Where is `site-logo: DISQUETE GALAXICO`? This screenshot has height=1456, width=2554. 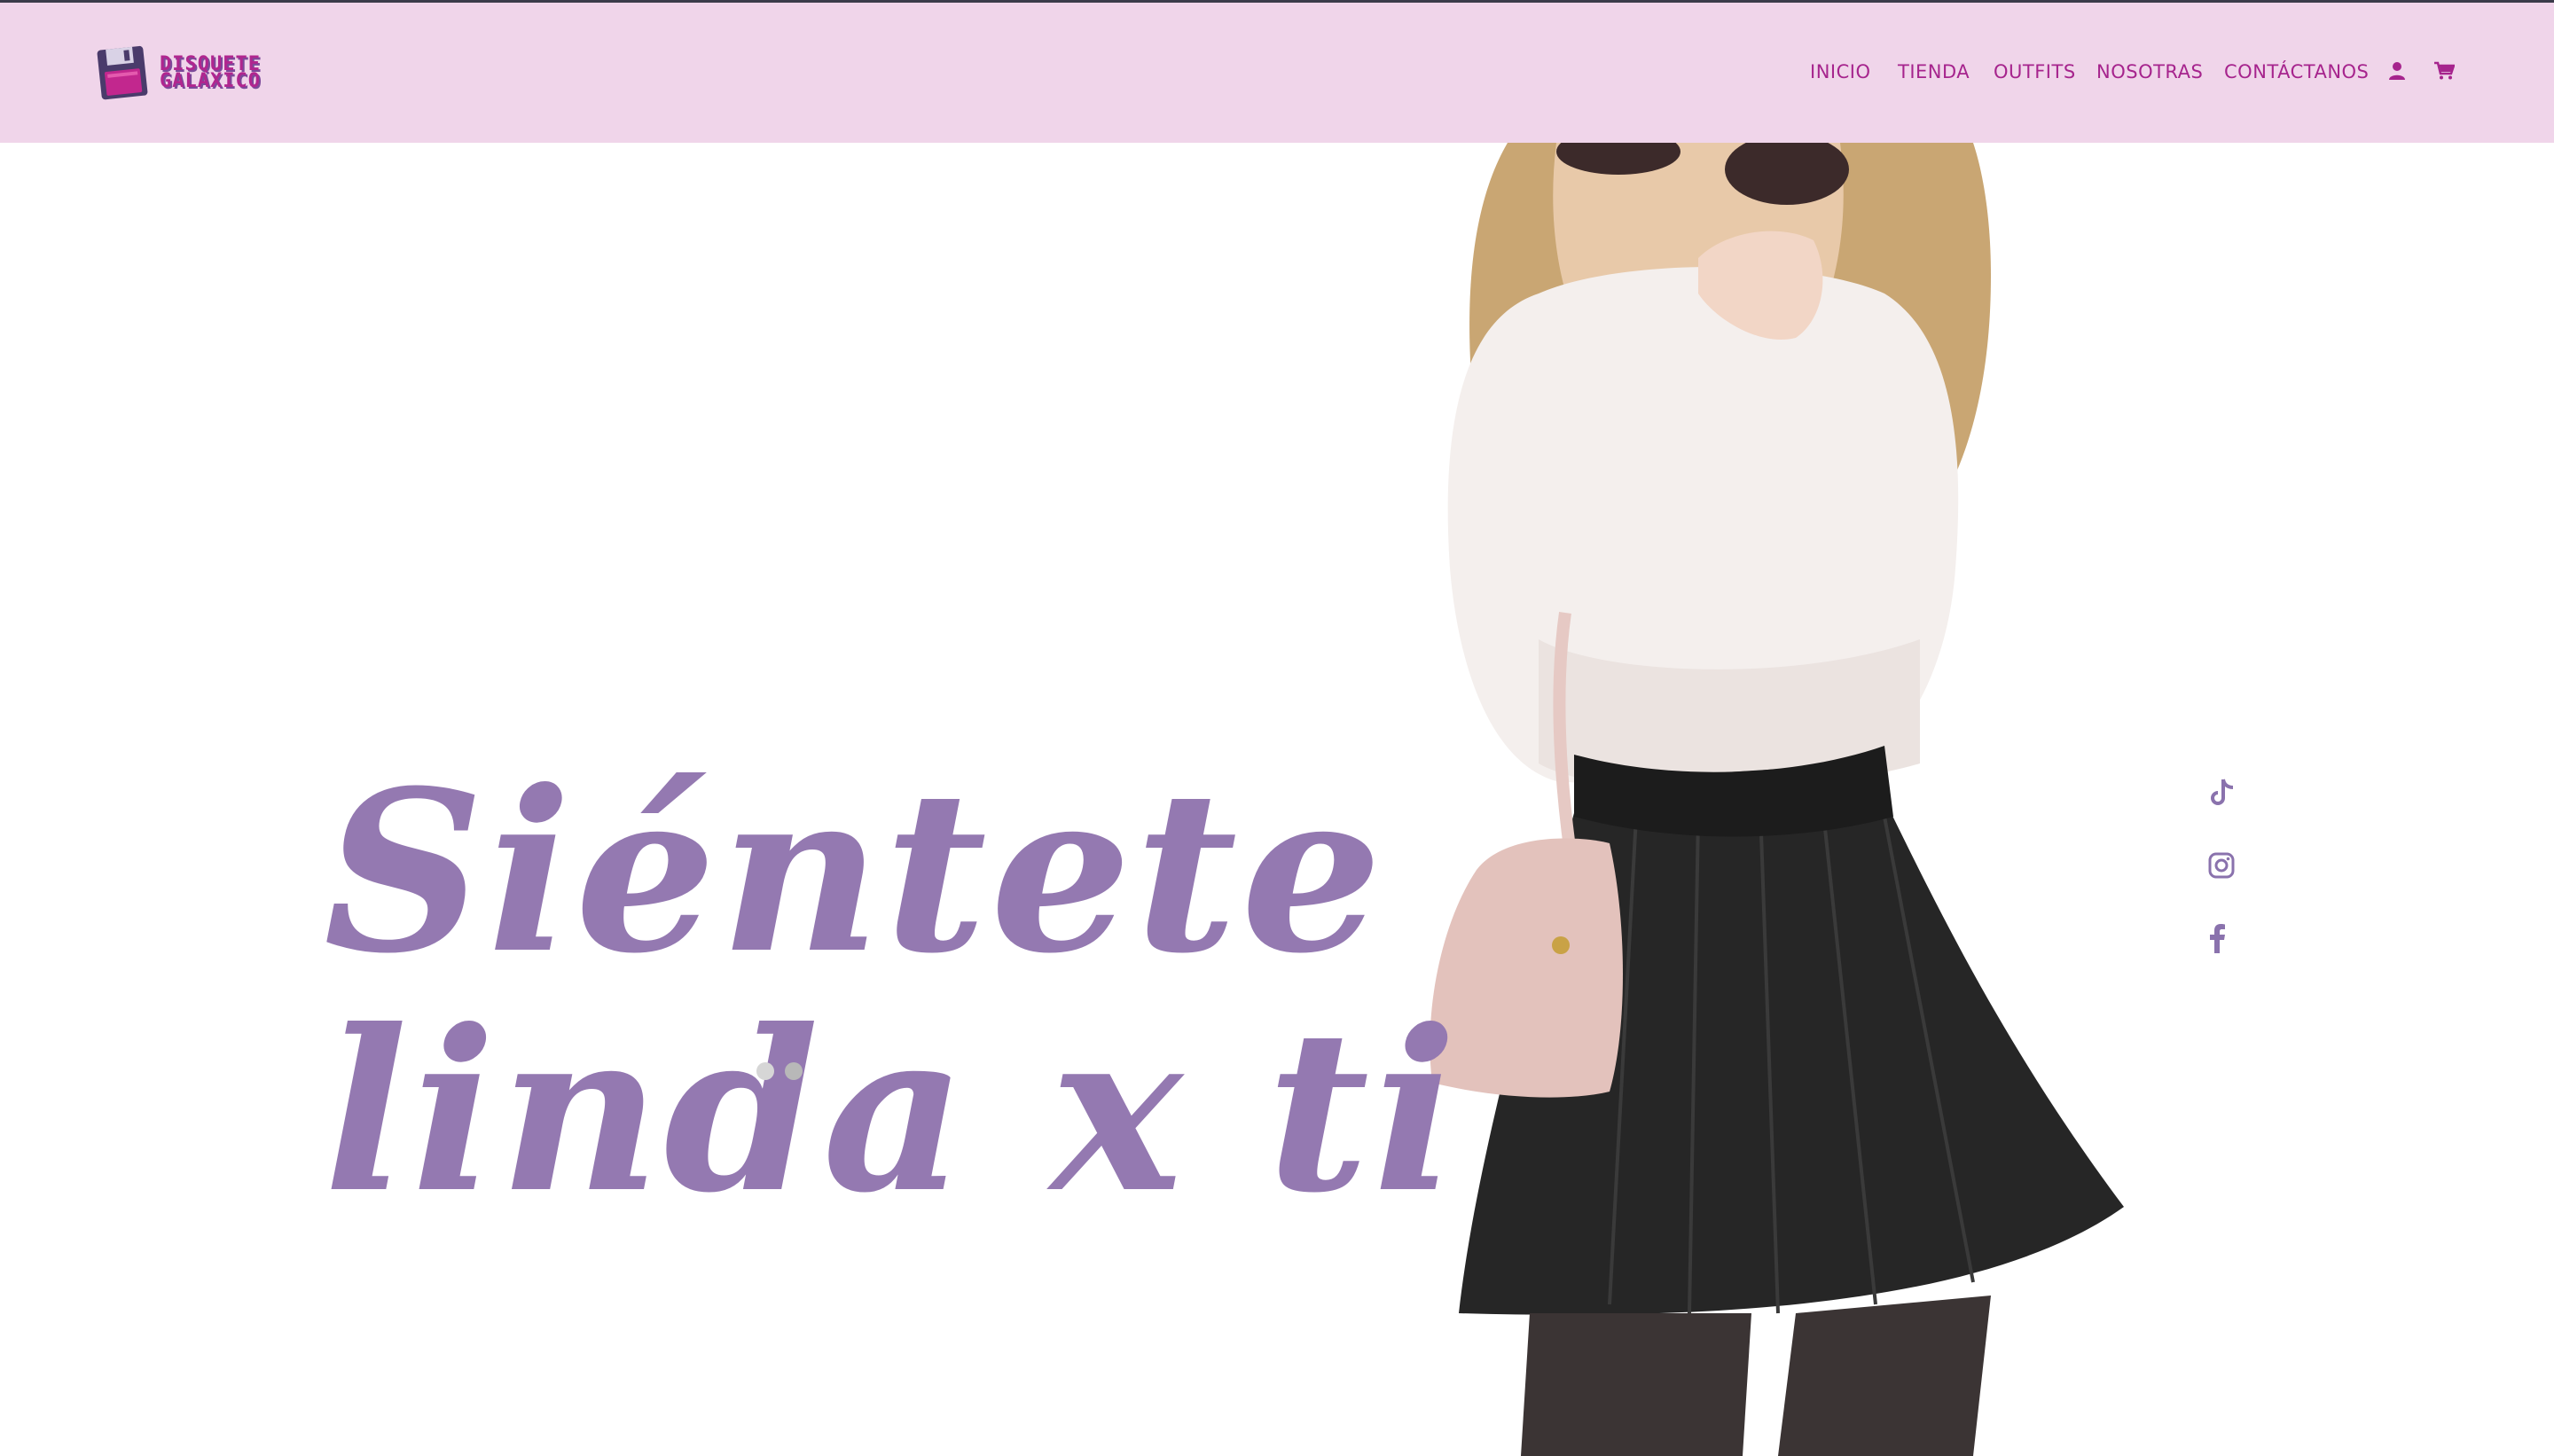
site-logo: DISQUETE GALAXICO is located at coordinates (199, 72).